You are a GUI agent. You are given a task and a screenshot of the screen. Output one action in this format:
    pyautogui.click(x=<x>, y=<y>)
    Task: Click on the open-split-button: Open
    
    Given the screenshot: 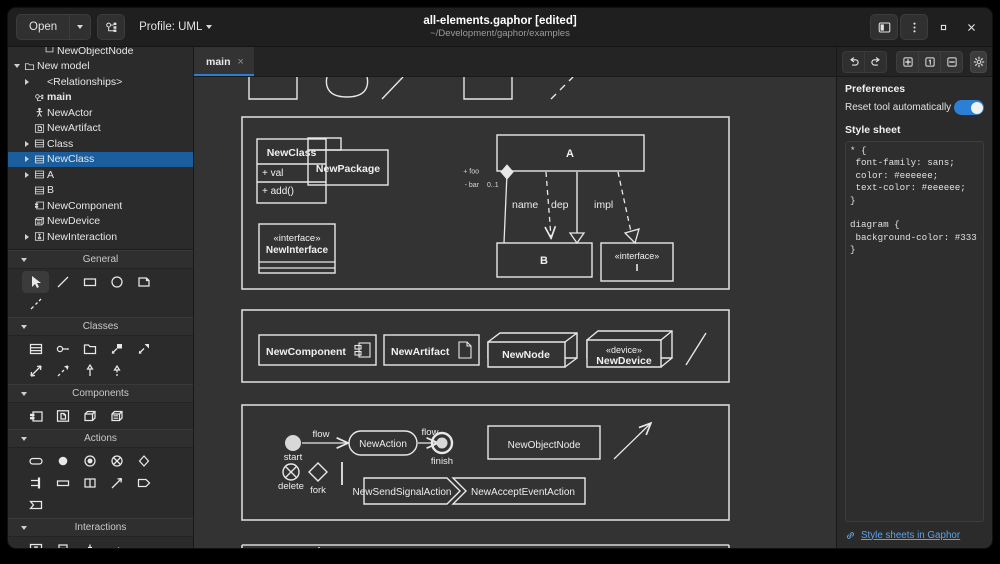 What is the action you would take?
    pyautogui.click(x=54, y=27)
    